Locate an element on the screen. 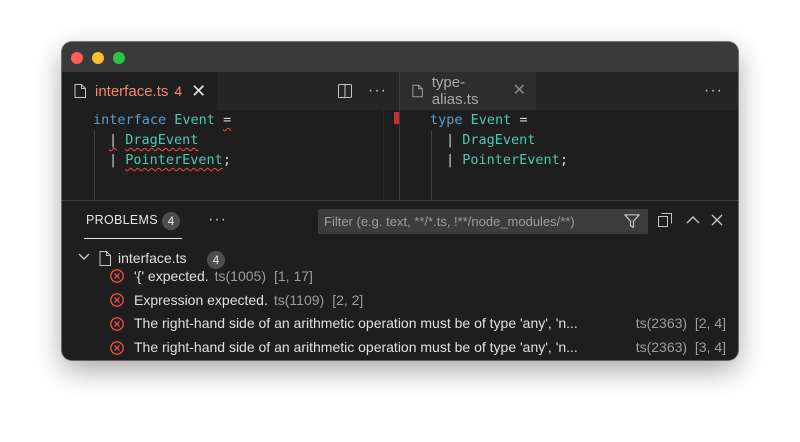 Image resolution: width=800 pixels, height=442 pixels. split-editor-icon is located at coordinates (345, 91).